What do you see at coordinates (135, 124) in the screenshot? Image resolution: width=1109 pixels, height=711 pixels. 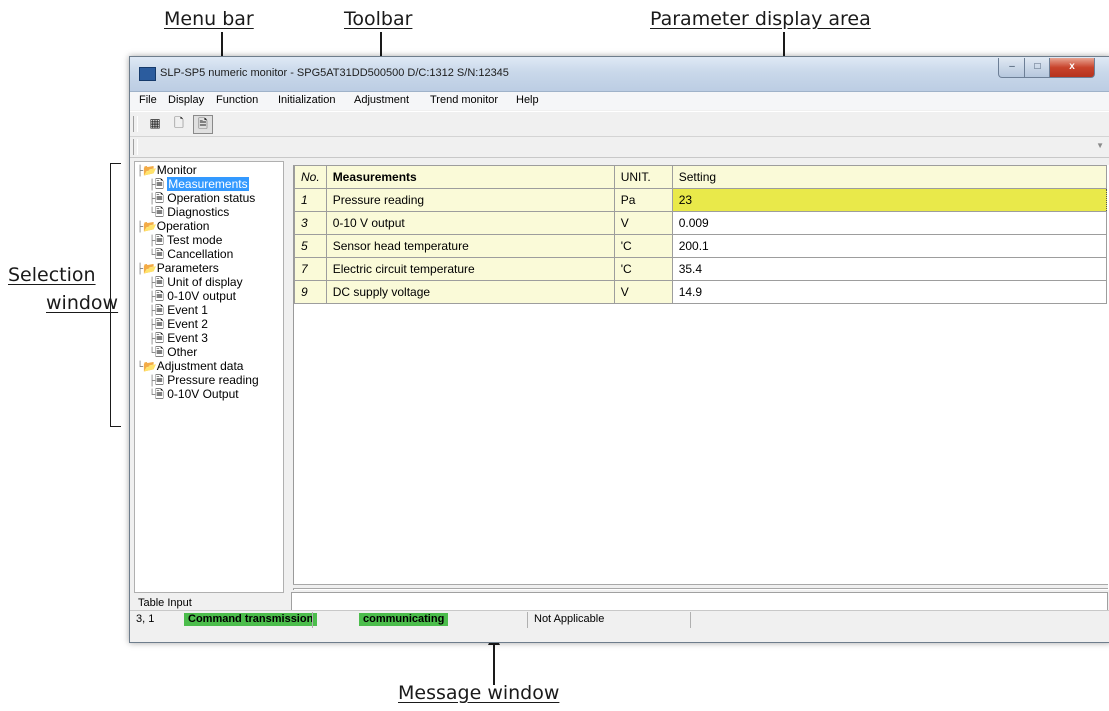 I see `toolbar-grip` at bounding box center [135, 124].